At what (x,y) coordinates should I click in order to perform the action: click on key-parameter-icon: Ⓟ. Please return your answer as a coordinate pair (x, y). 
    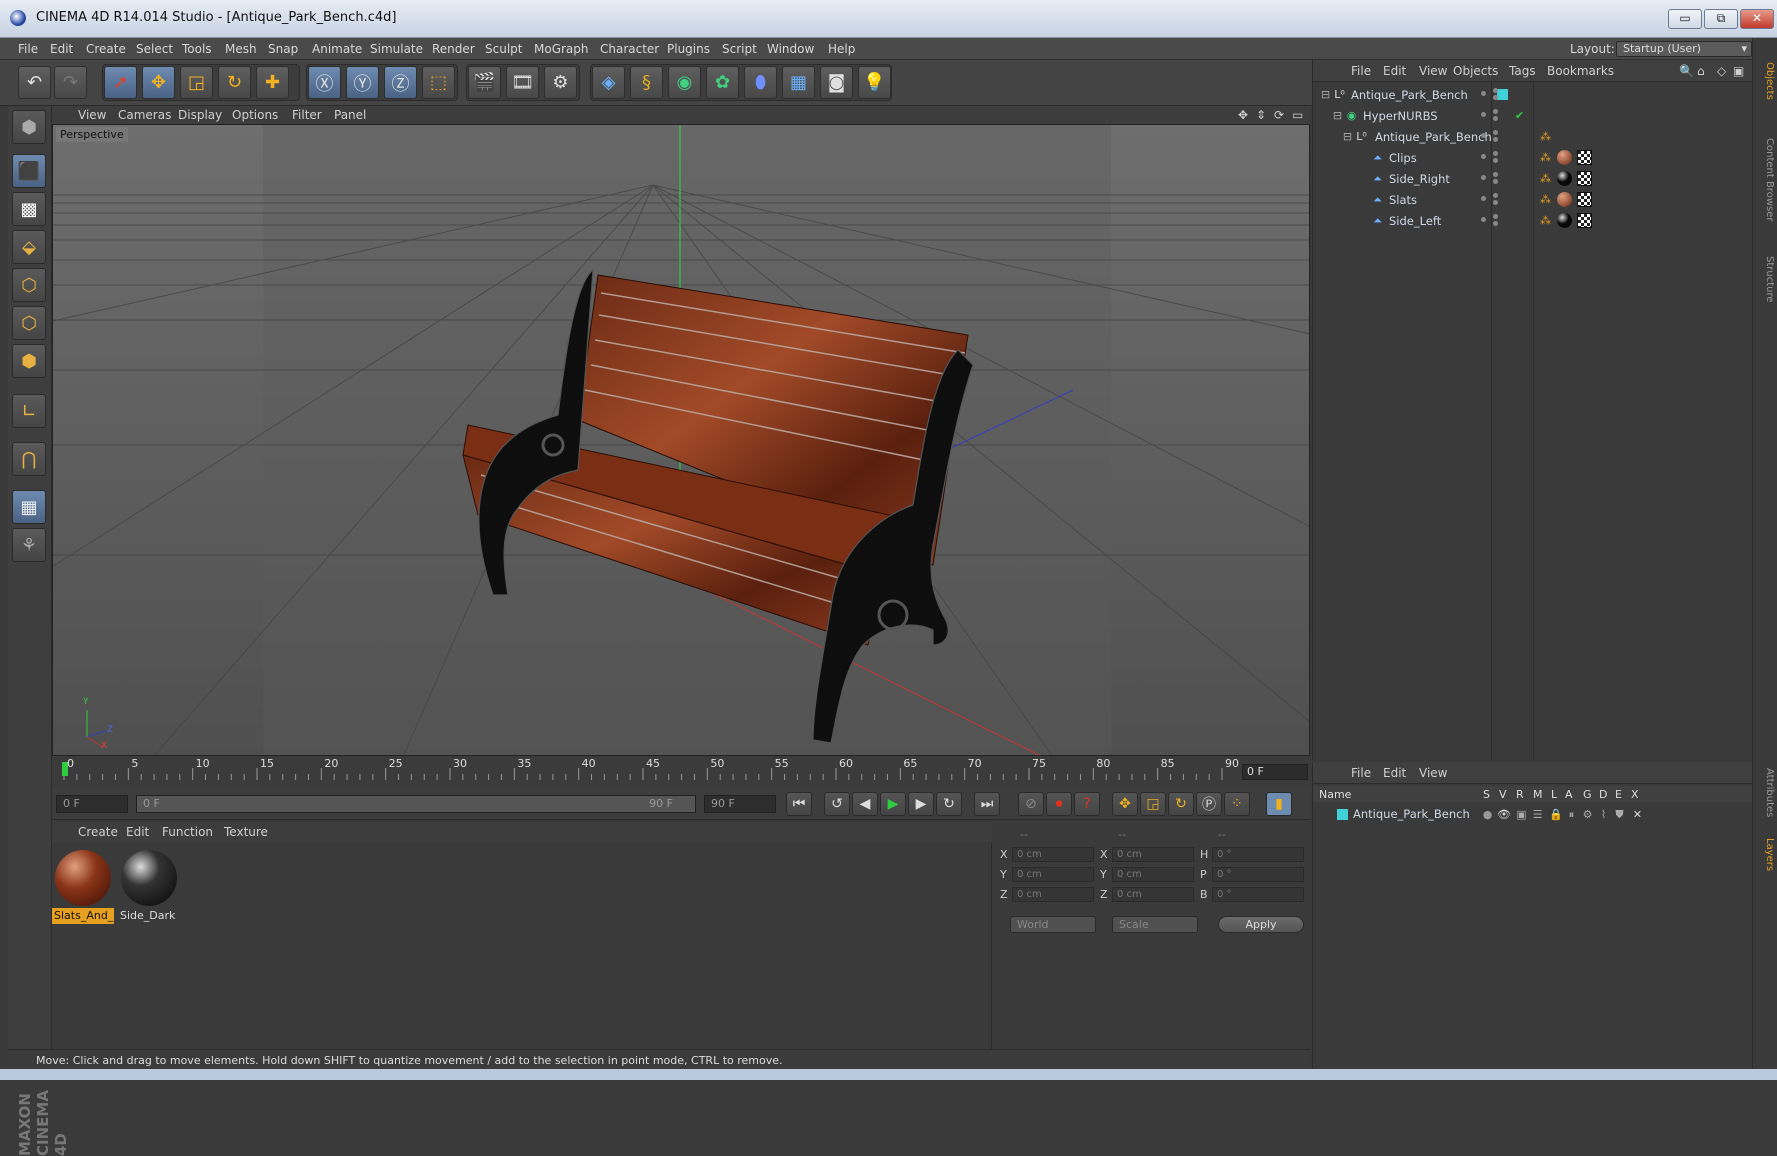
    Looking at the image, I should click on (1209, 804).